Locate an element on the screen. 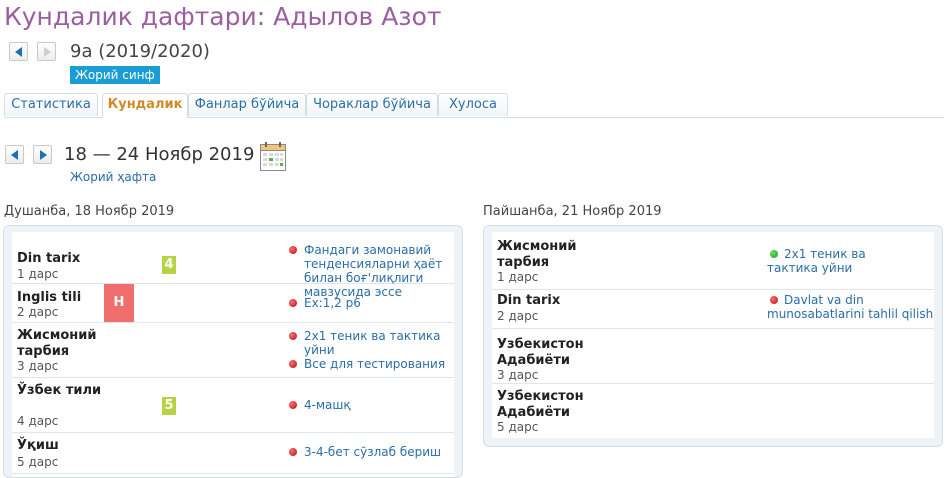  lesson-row: Ўзбек тили 4 дарс 5 4-машқ is located at coordinates (233, 405).